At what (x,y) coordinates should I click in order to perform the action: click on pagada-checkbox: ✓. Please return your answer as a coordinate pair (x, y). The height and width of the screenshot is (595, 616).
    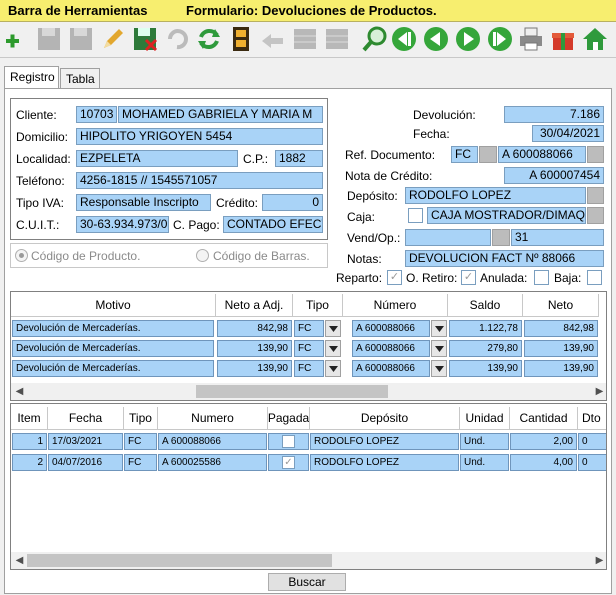
    Looking at the image, I should click on (288, 462).